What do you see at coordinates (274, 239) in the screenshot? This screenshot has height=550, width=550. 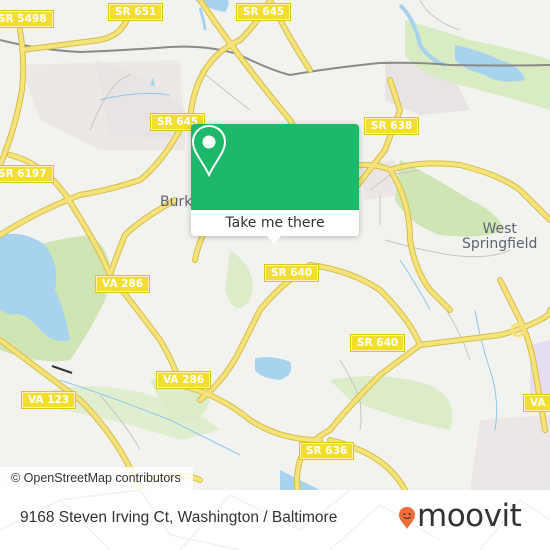 I see `popup-tail` at bounding box center [274, 239].